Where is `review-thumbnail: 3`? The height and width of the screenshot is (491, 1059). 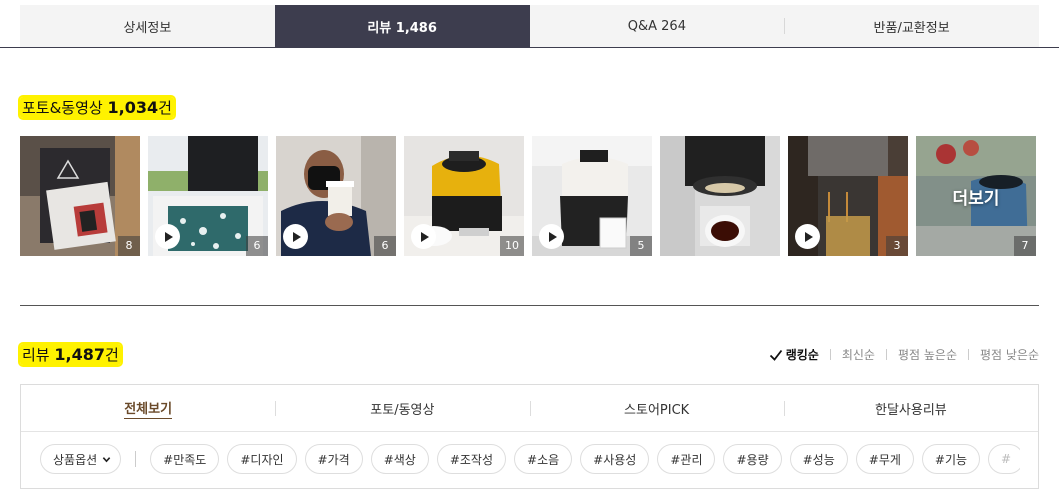
review-thumbnail: 3 is located at coordinates (848, 196).